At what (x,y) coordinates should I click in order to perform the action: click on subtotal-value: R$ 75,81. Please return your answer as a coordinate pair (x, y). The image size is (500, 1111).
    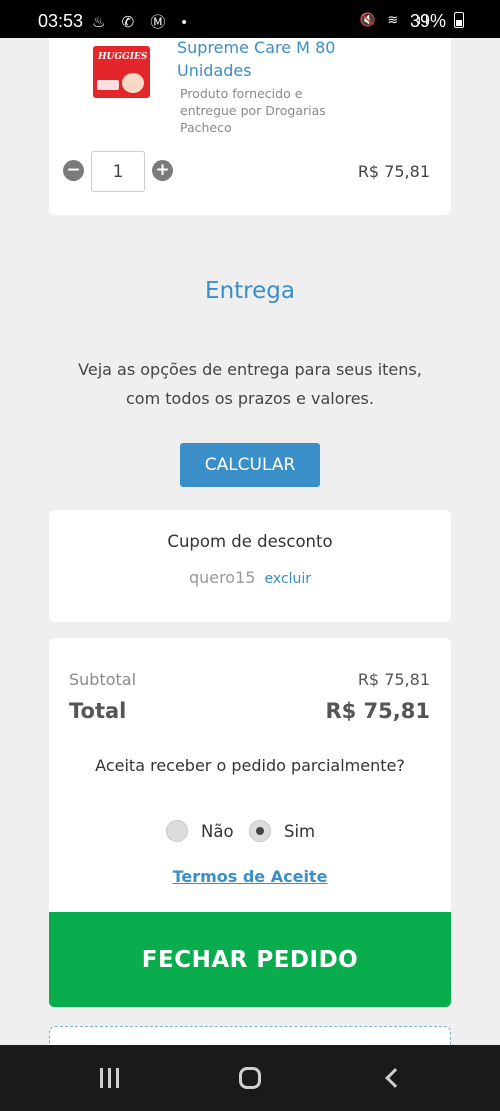
    Looking at the image, I should click on (393, 679).